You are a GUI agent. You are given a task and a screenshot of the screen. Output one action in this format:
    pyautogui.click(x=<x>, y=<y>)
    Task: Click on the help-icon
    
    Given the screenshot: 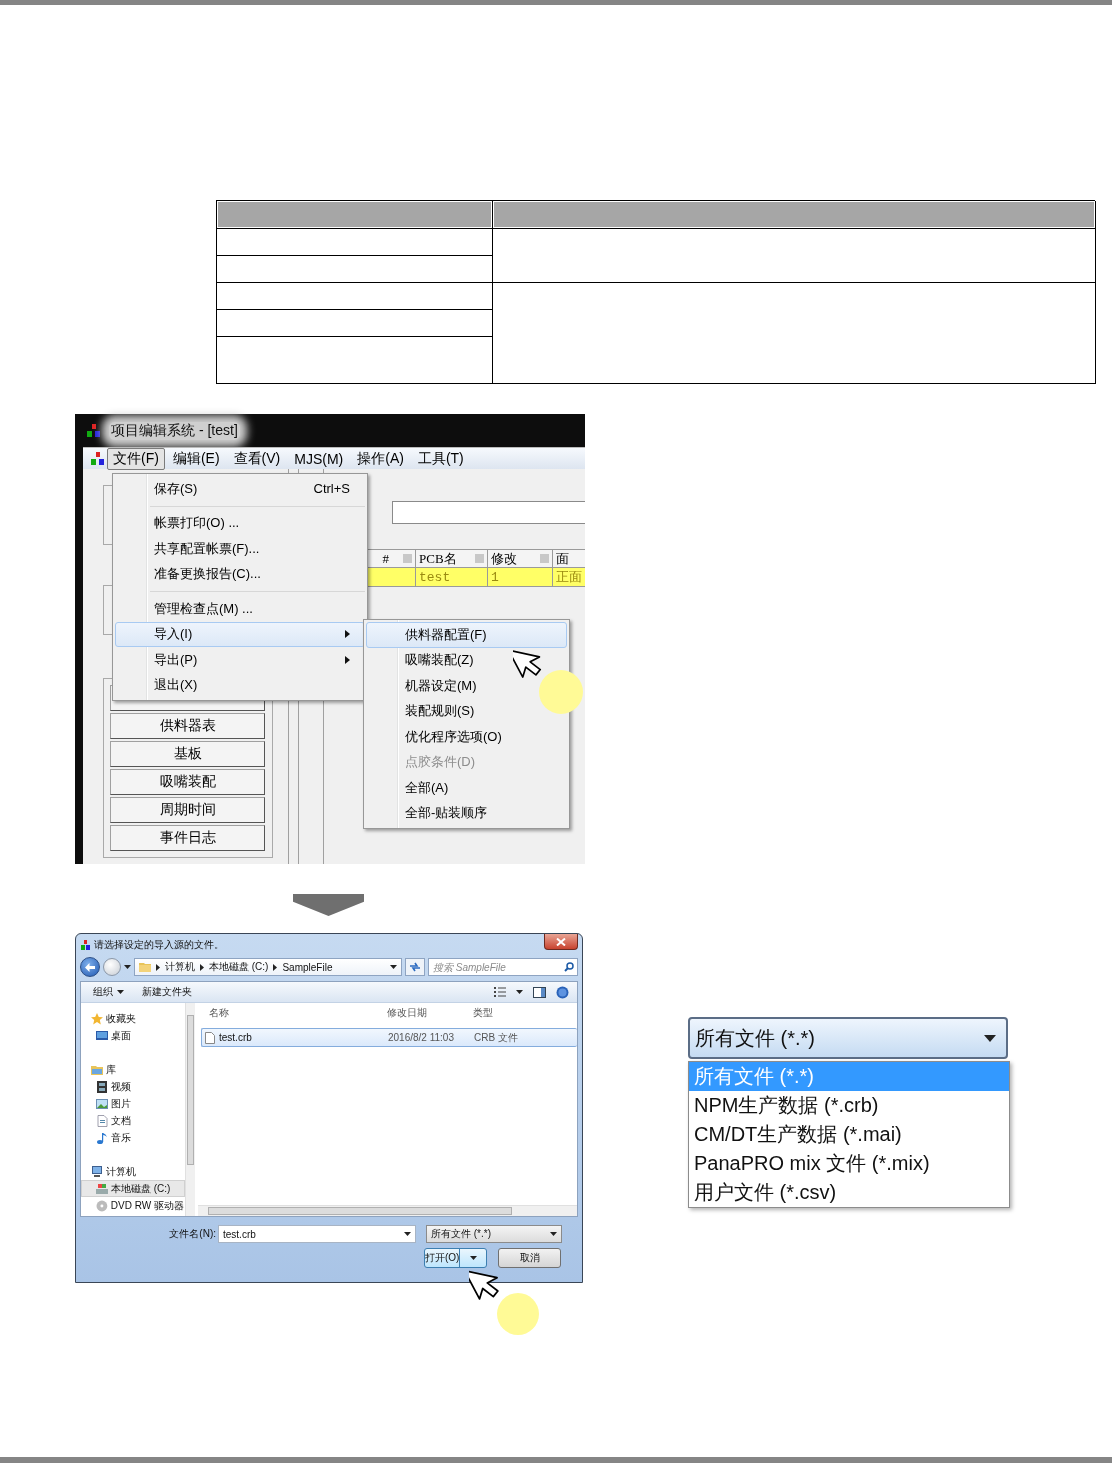 What is the action you would take?
    pyautogui.click(x=562, y=992)
    